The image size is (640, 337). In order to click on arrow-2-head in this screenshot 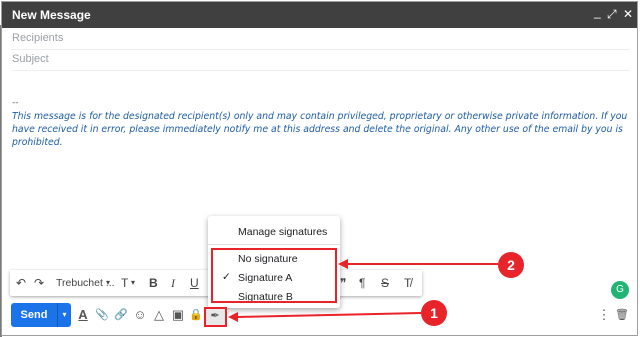, I will do `click(343, 264)`.